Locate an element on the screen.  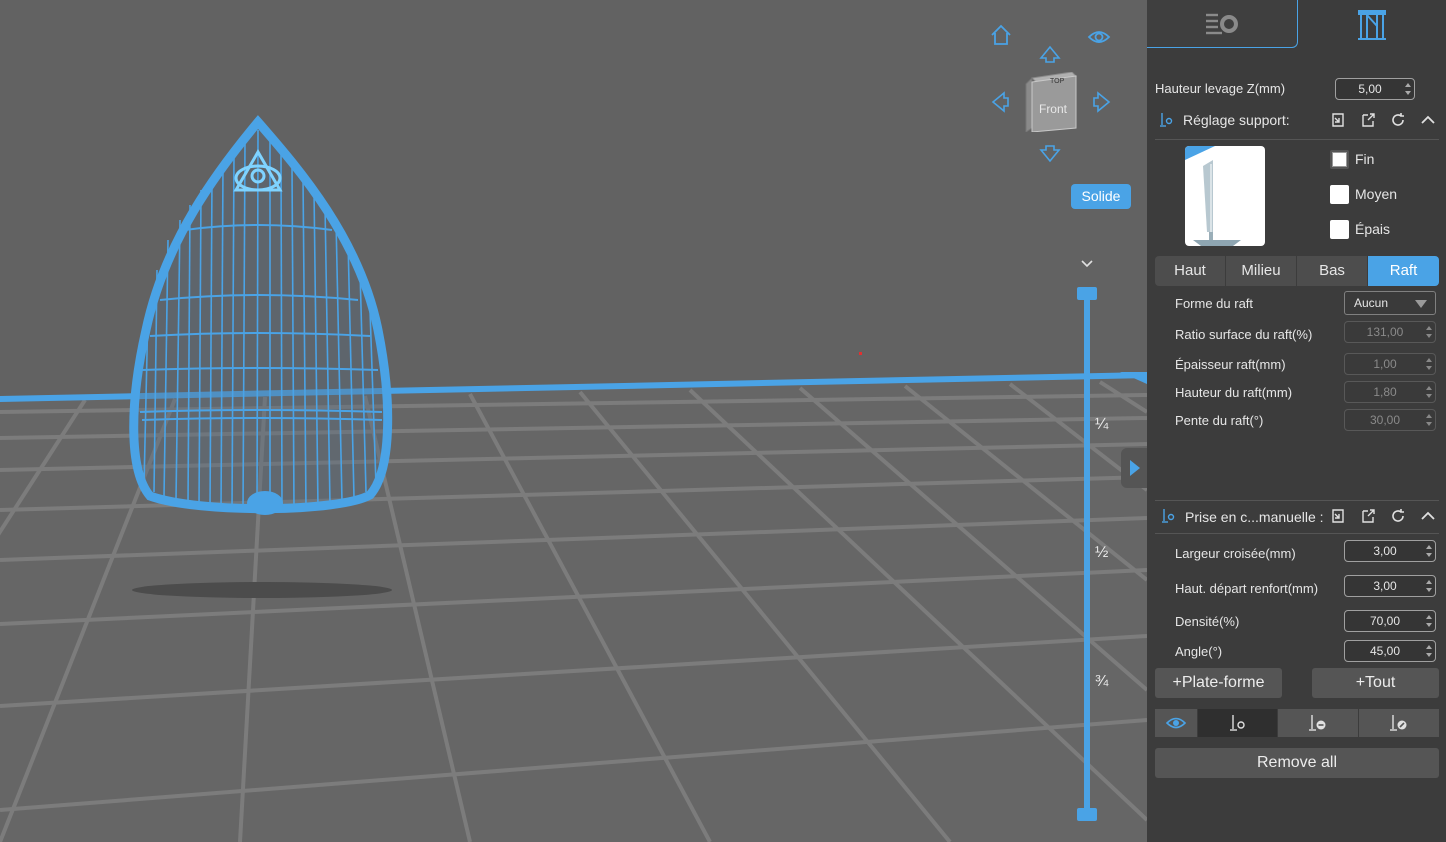
raft-slope-input: 30,00 is located at coordinates (1390, 420).